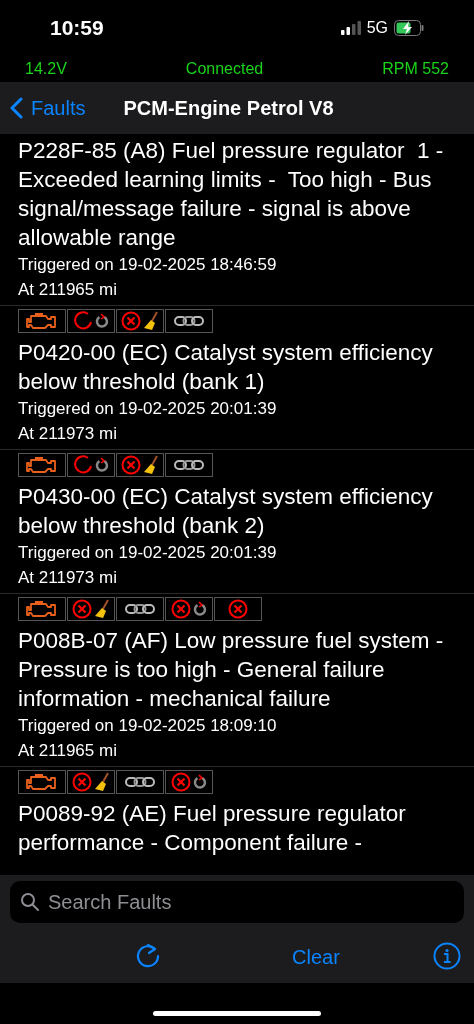  I want to click on back-button: Faults, so click(43, 108).